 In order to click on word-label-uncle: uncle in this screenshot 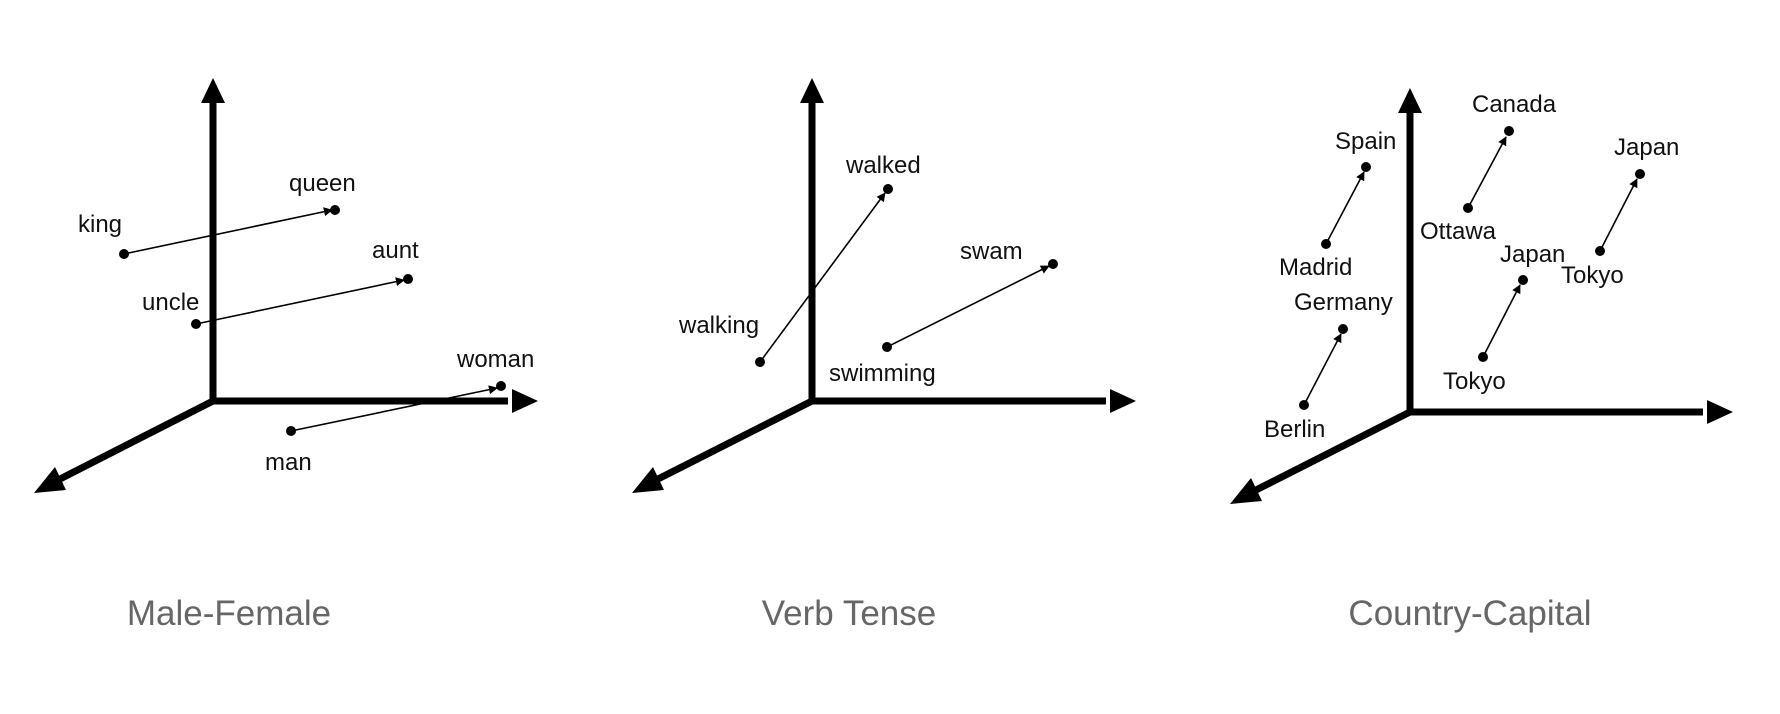, I will do `click(170, 302)`.